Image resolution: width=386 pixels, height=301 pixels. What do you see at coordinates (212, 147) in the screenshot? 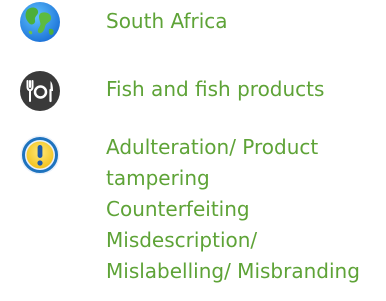
I see `hazard-line: Adulteration/ Product` at bounding box center [212, 147].